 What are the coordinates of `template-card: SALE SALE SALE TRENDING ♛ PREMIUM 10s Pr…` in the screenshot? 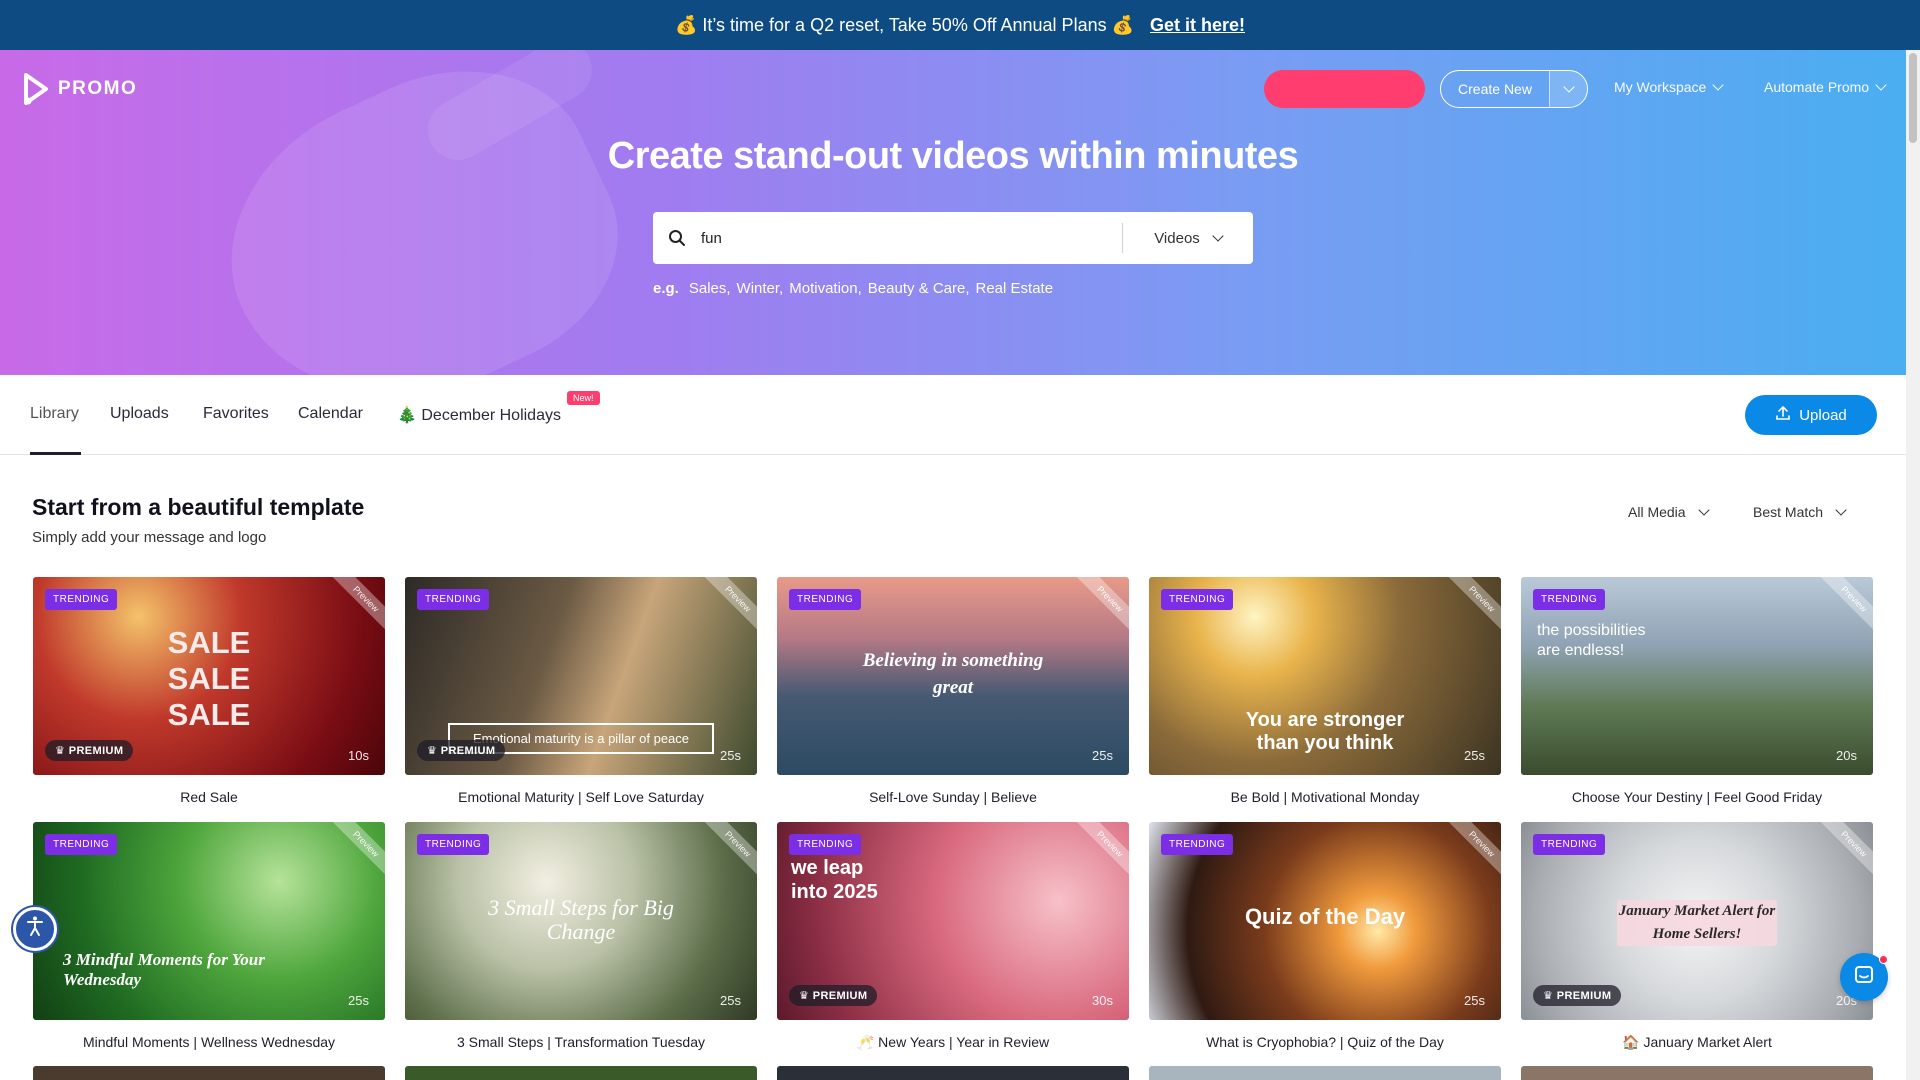 It's located at (209, 692).